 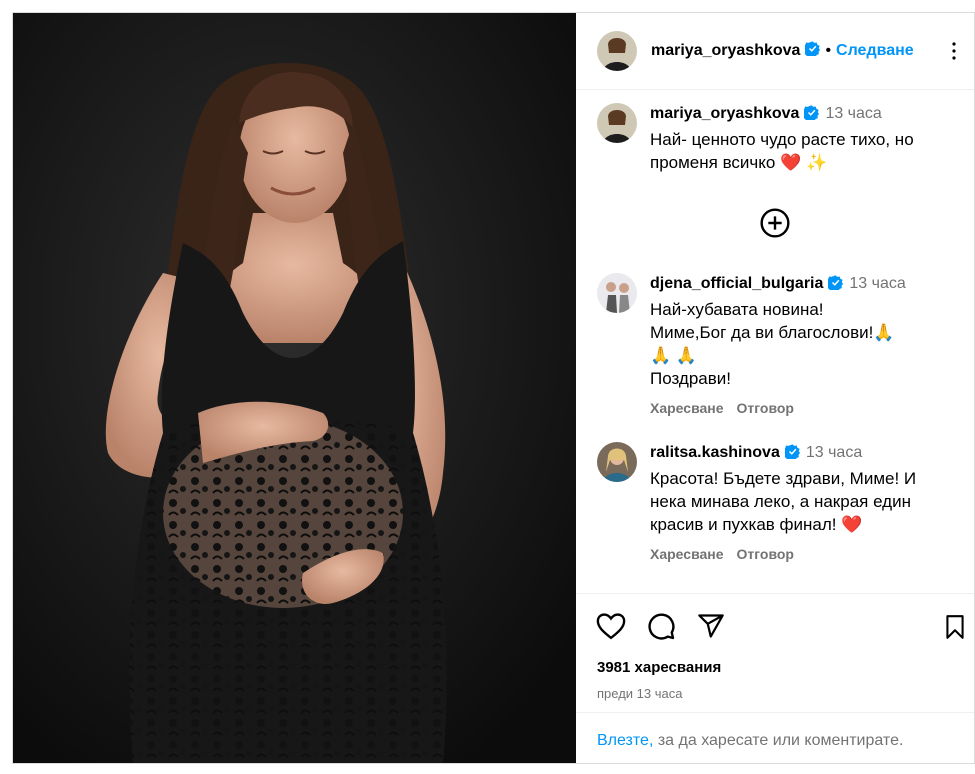 What do you see at coordinates (737, 309) in the screenshot?
I see `comment-line: Най-хубавата новина!` at bounding box center [737, 309].